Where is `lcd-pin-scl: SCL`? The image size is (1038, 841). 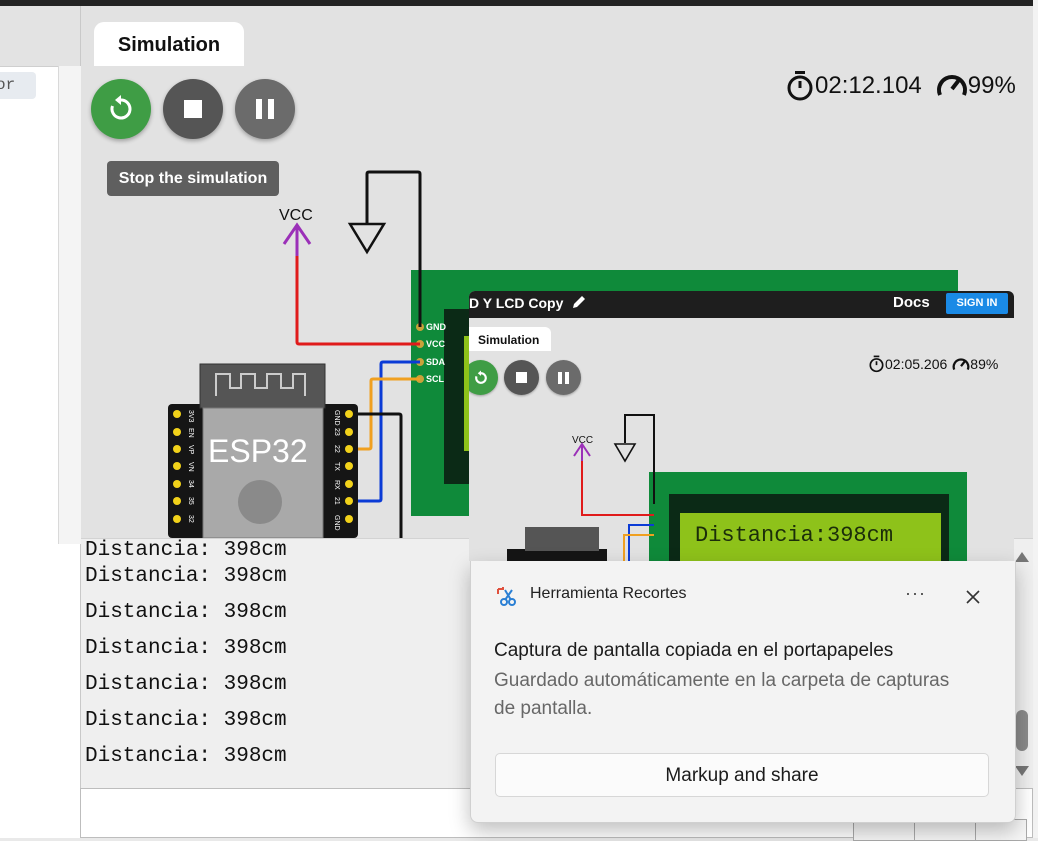
lcd-pin-scl: SCL is located at coordinates (435, 379).